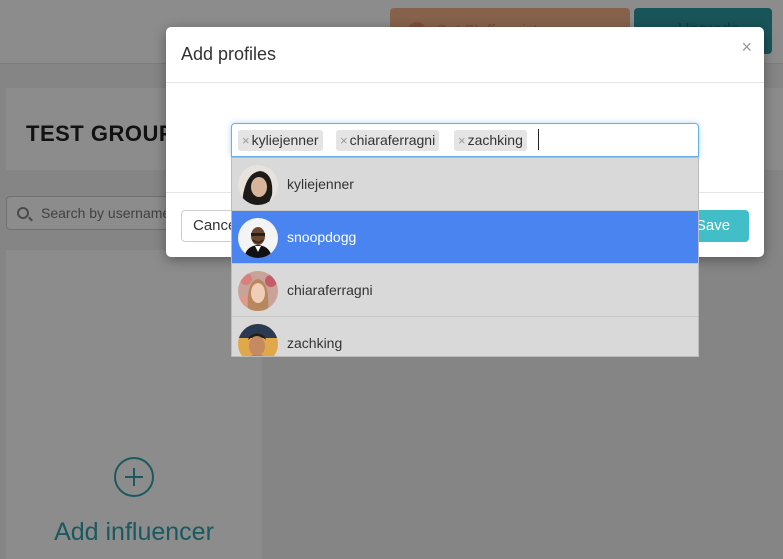 The image size is (783, 559). Describe the element at coordinates (465, 237) in the screenshot. I see `suggestion-item-active: snoopdogg` at that location.